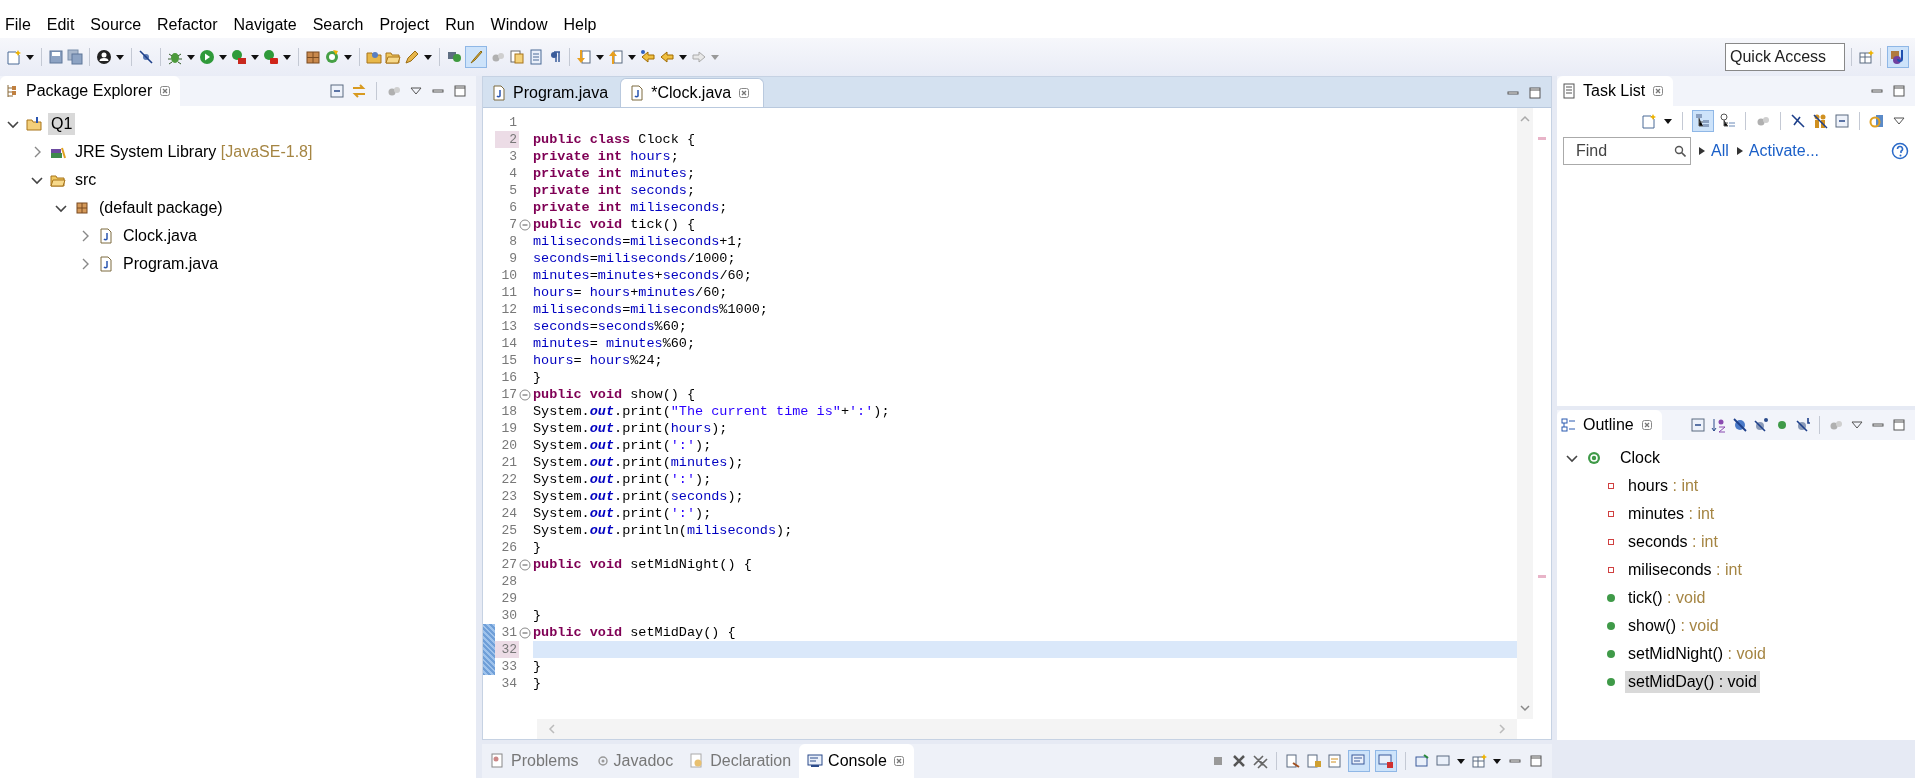  What do you see at coordinates (60, 25) in the screenshot?
I see `menu-item: Edit` at bounding box center [60, 25].